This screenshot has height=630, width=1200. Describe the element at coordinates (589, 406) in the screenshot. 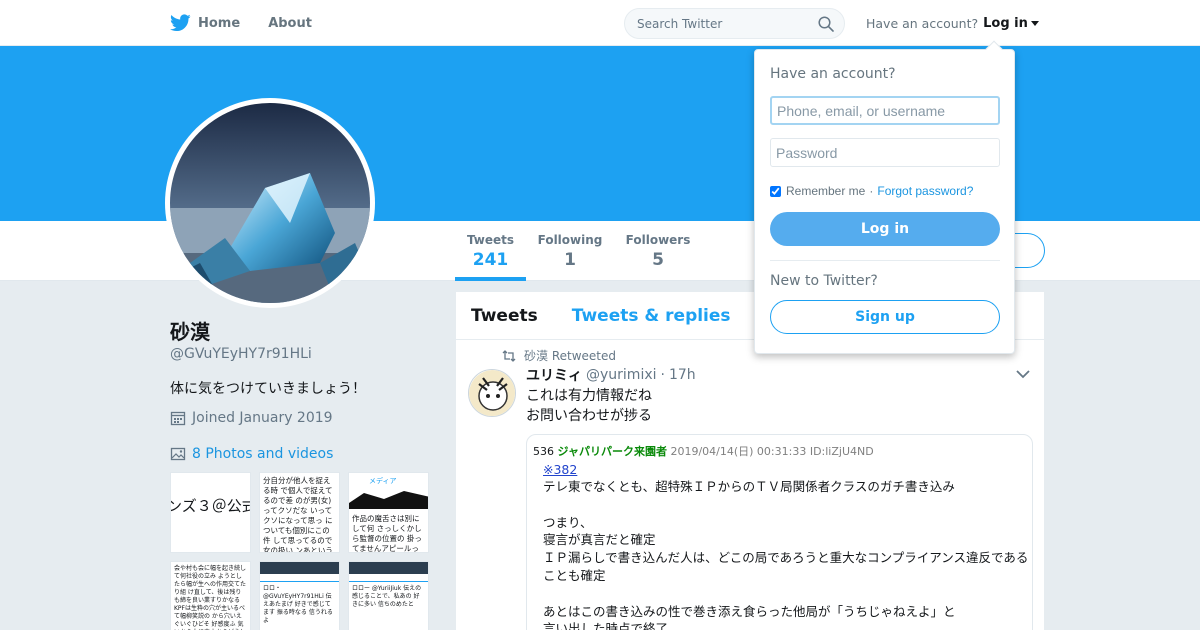

I see `tweet-text: これは有力情報だね お問い合わせが捗る` at that location.